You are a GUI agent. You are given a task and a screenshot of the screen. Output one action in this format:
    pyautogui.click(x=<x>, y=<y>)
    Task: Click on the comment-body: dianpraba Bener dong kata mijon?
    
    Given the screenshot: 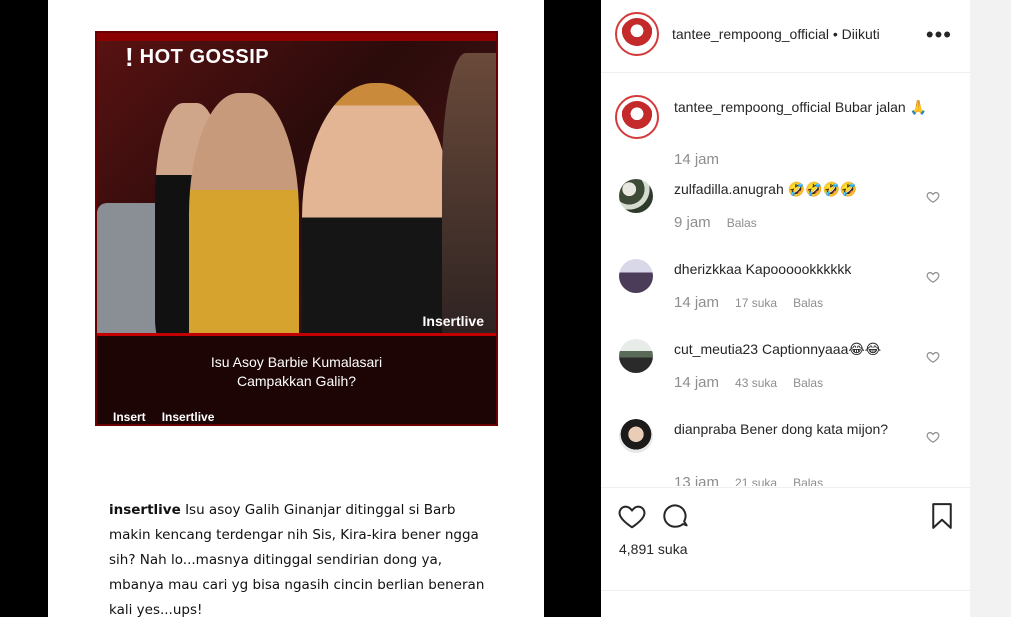 What is the action you would take?
    pyautogui.click(x=801, y=429)
    